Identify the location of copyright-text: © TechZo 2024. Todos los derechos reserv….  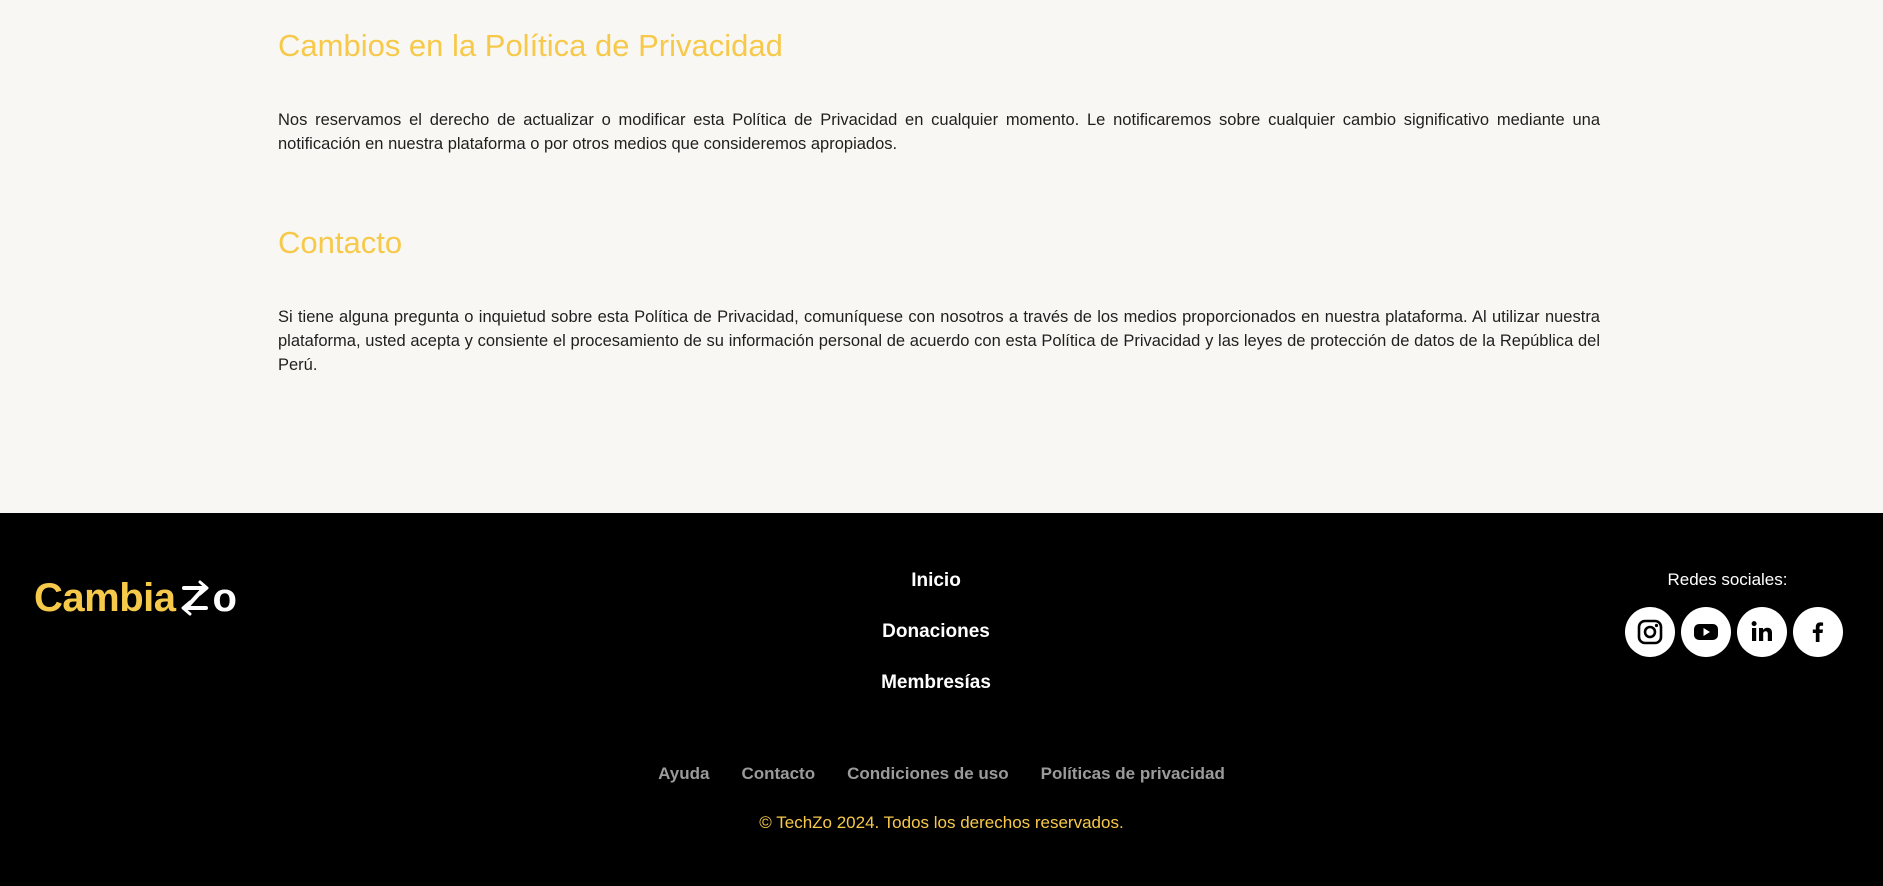
(941, 822).